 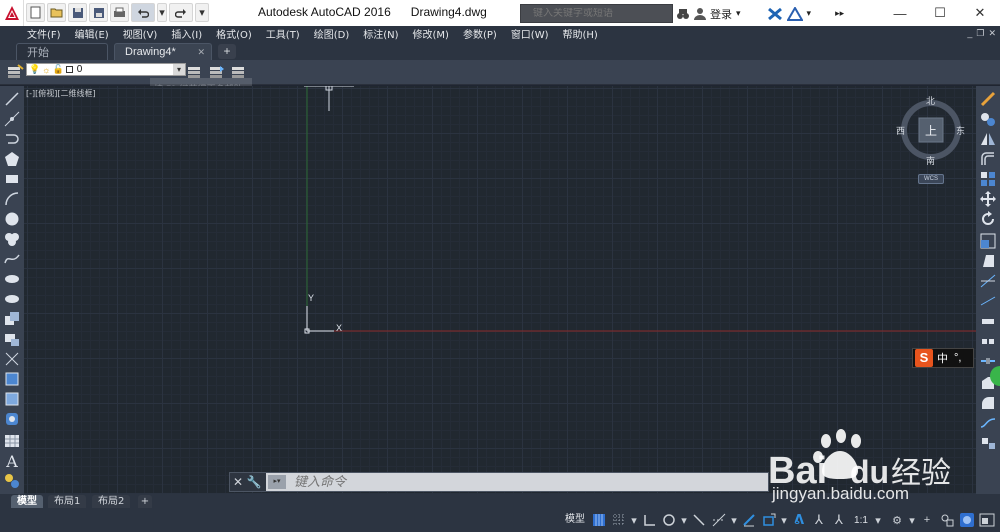 I want to click on signin-dropdown-icon: ▾, so click(x=738, y=14).